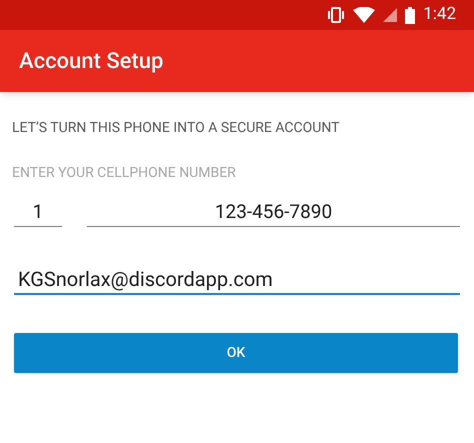  Describe the element at coordinates (273, 212) in the screenshot. I see `phone-number-field: 123-456-7890` at that location.